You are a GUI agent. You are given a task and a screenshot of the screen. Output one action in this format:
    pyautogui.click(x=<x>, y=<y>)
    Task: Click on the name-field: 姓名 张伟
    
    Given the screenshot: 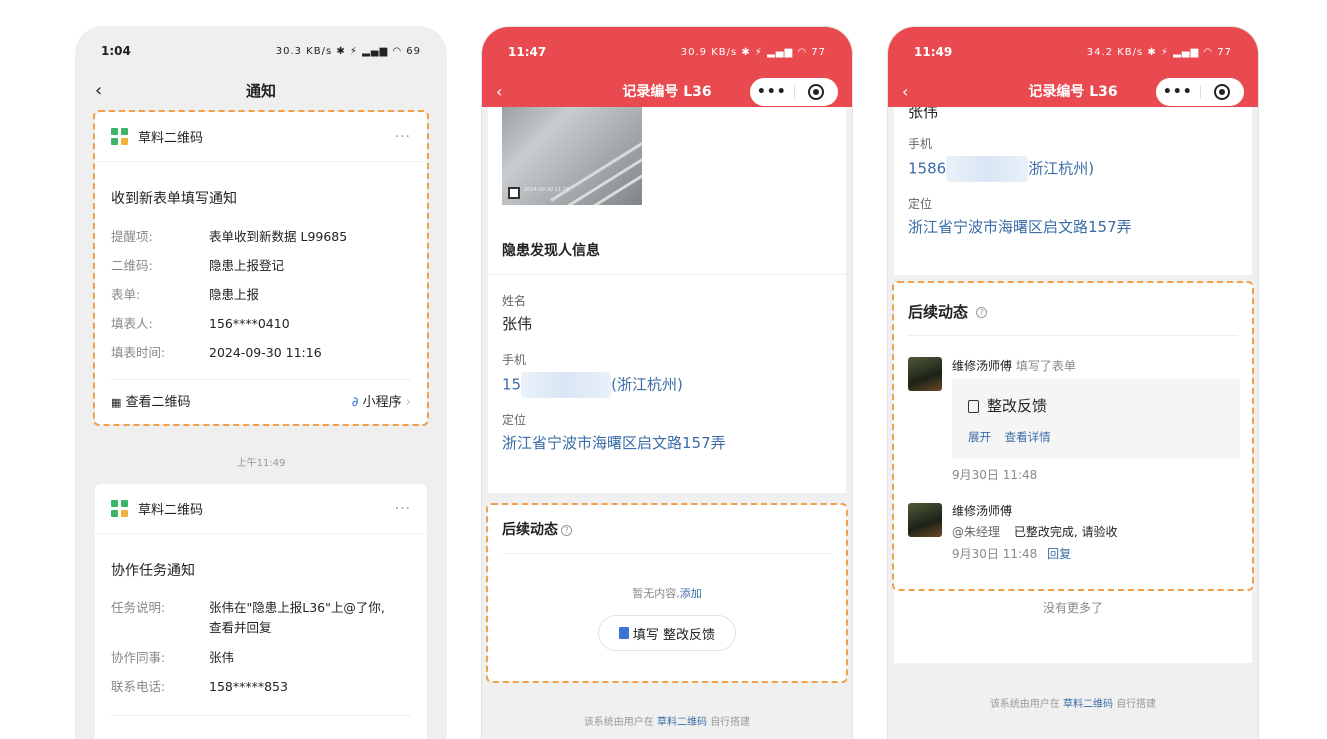 What is the action you would take?
    pyautogui.click(x=517, y=313)
    